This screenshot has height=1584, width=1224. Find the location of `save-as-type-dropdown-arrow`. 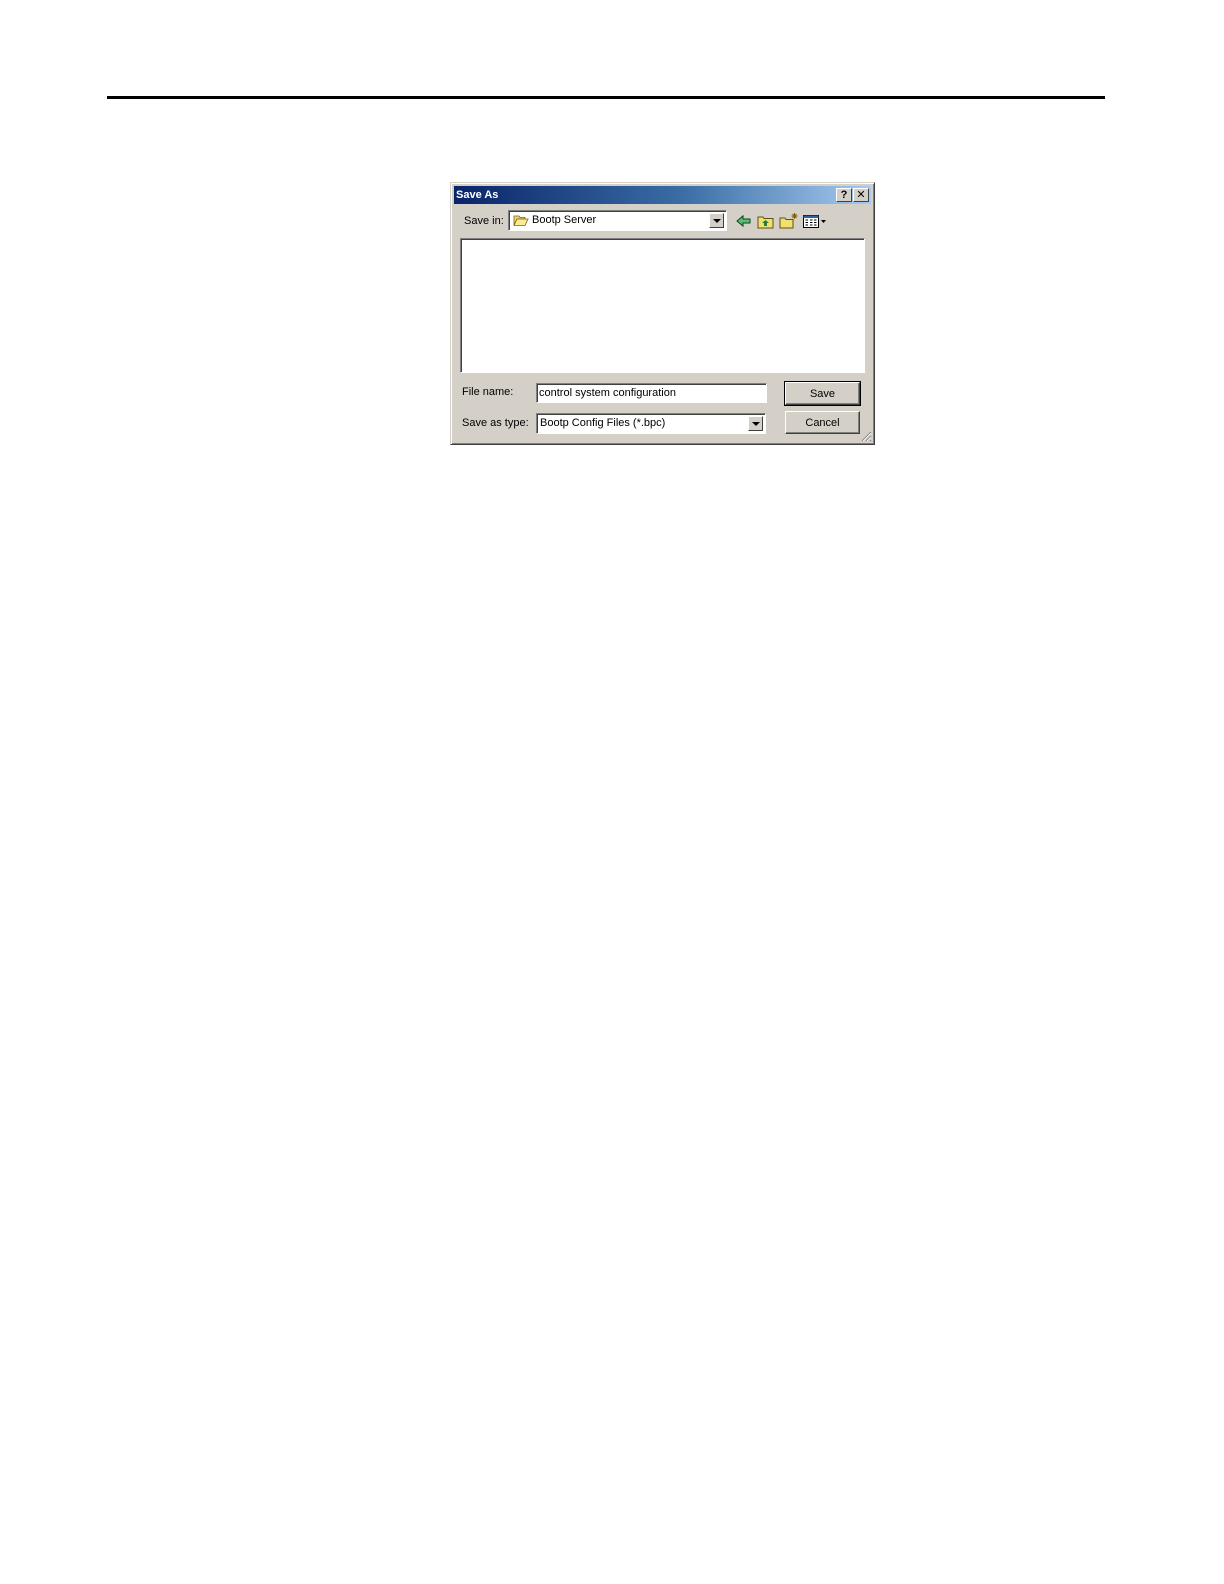

save-as-type-dropdown-arrow is located at coordinates (755, 423).